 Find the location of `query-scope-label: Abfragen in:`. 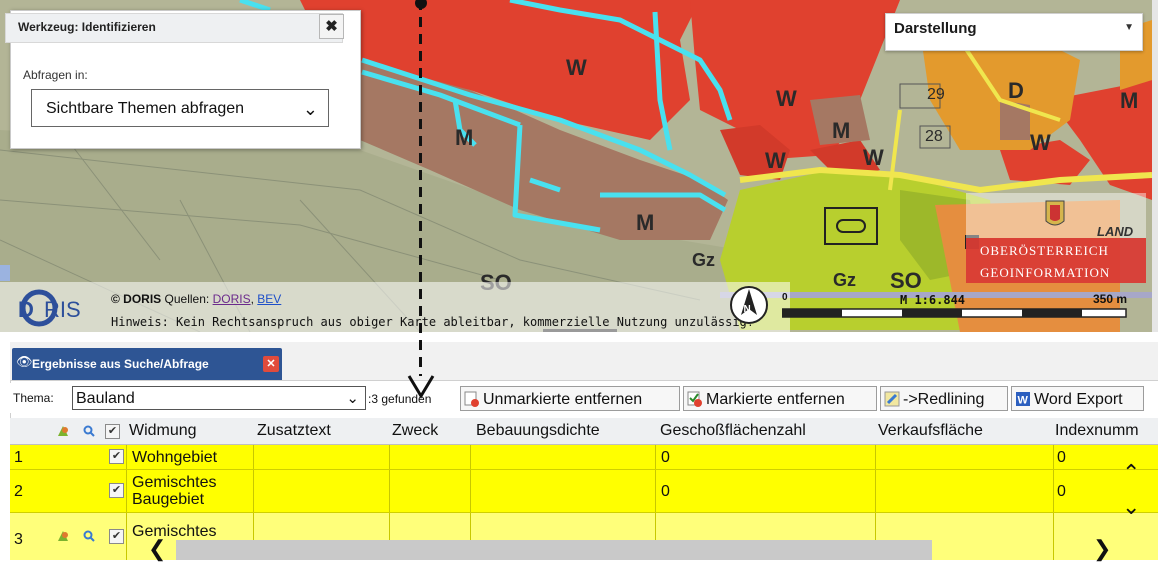

query-scope-label: Abfragen in: is located at coordinates (55, 75).